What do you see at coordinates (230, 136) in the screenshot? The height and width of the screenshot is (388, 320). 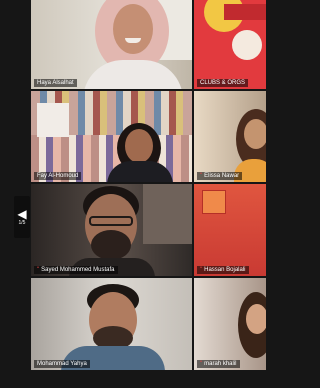 I see `video-tile-elissa-nawar: ʺ Elissa Nawar` at bounding box center [230, 136].